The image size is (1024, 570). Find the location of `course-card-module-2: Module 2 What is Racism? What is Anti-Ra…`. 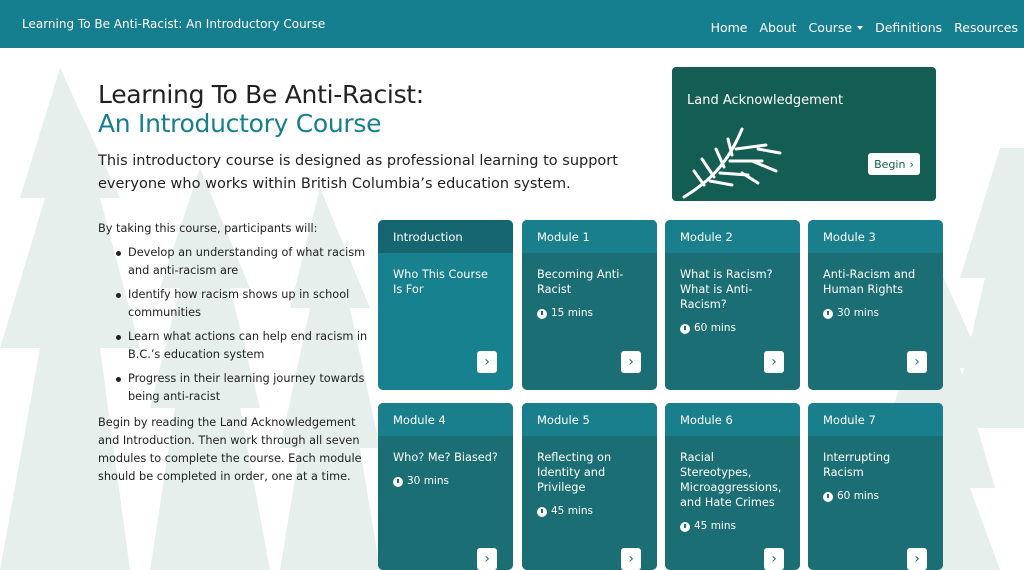

course-card-module-2: Module 2 What is Racism? What is Anti-Ra… is located at coordinates (732, 305).